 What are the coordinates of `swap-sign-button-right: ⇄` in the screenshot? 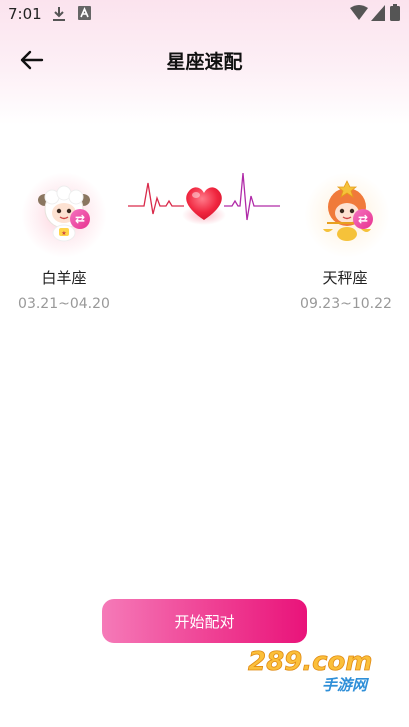 It's located at (363, 219).